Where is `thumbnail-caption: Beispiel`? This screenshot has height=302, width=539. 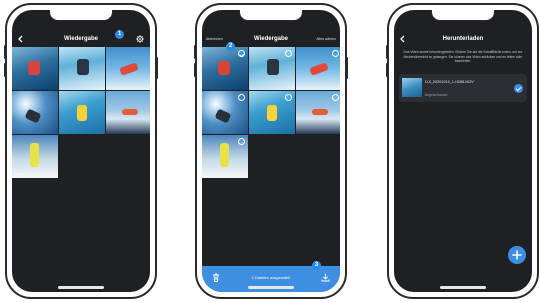
thumbnail-caption: Beispiel is located at coordinates (19, 174).